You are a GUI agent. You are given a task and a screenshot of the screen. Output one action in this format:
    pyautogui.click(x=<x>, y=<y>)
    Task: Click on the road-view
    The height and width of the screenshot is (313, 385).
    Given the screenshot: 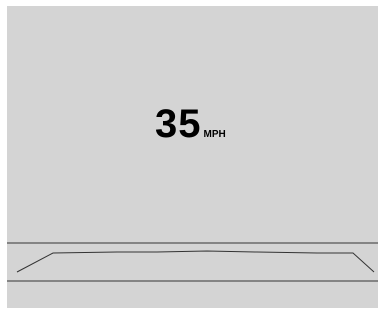 What is the action you would take?
    pyautogui.click(x=192, y=262)
    